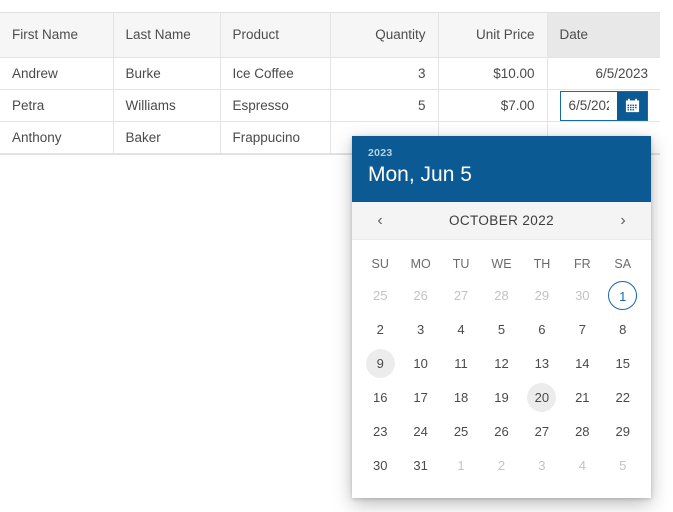 The image size is (673, 512). What do you see at coordinates (57, 105) in the screenshot?
I see `cell-first-name: Petra` at bounding box center [57, 105].